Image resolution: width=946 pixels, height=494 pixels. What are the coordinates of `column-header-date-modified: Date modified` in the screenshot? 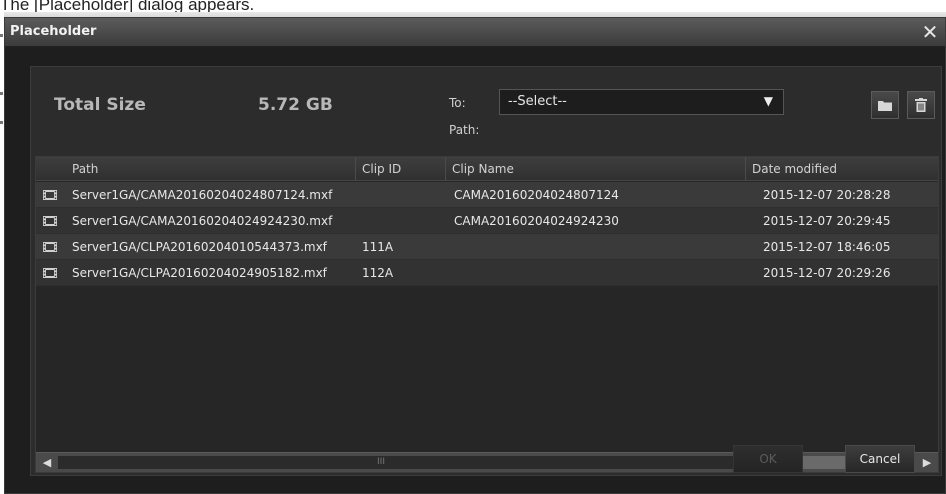 It's located at (842, 169).